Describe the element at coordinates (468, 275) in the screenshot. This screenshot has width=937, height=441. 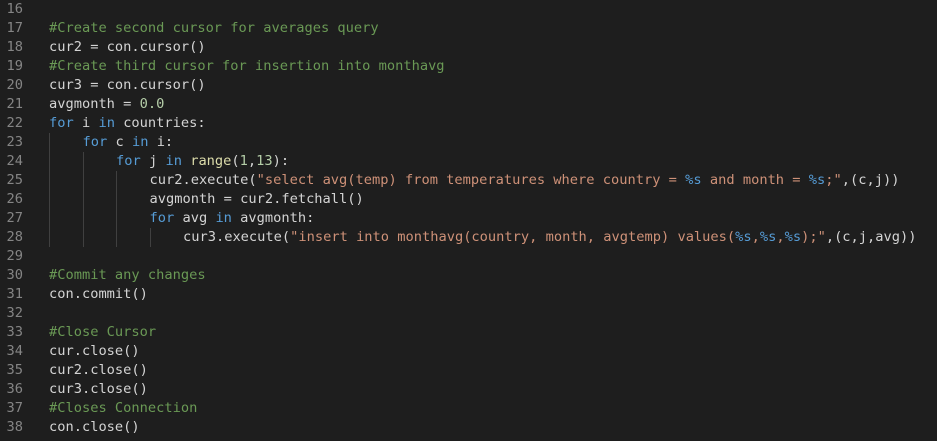
I see `code-line: 30 #Commit any changes` at that location.